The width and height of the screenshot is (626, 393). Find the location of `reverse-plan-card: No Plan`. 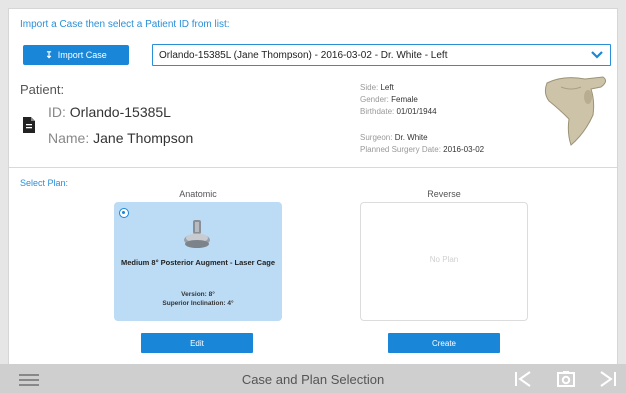

reverse-plan-card: No Plan is located at coordinates (444, 261).